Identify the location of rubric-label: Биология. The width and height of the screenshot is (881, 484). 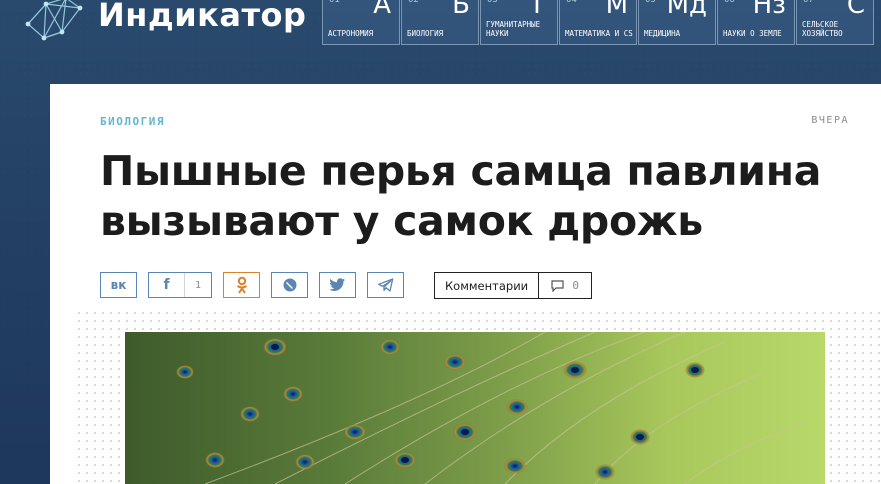
(425, 33).